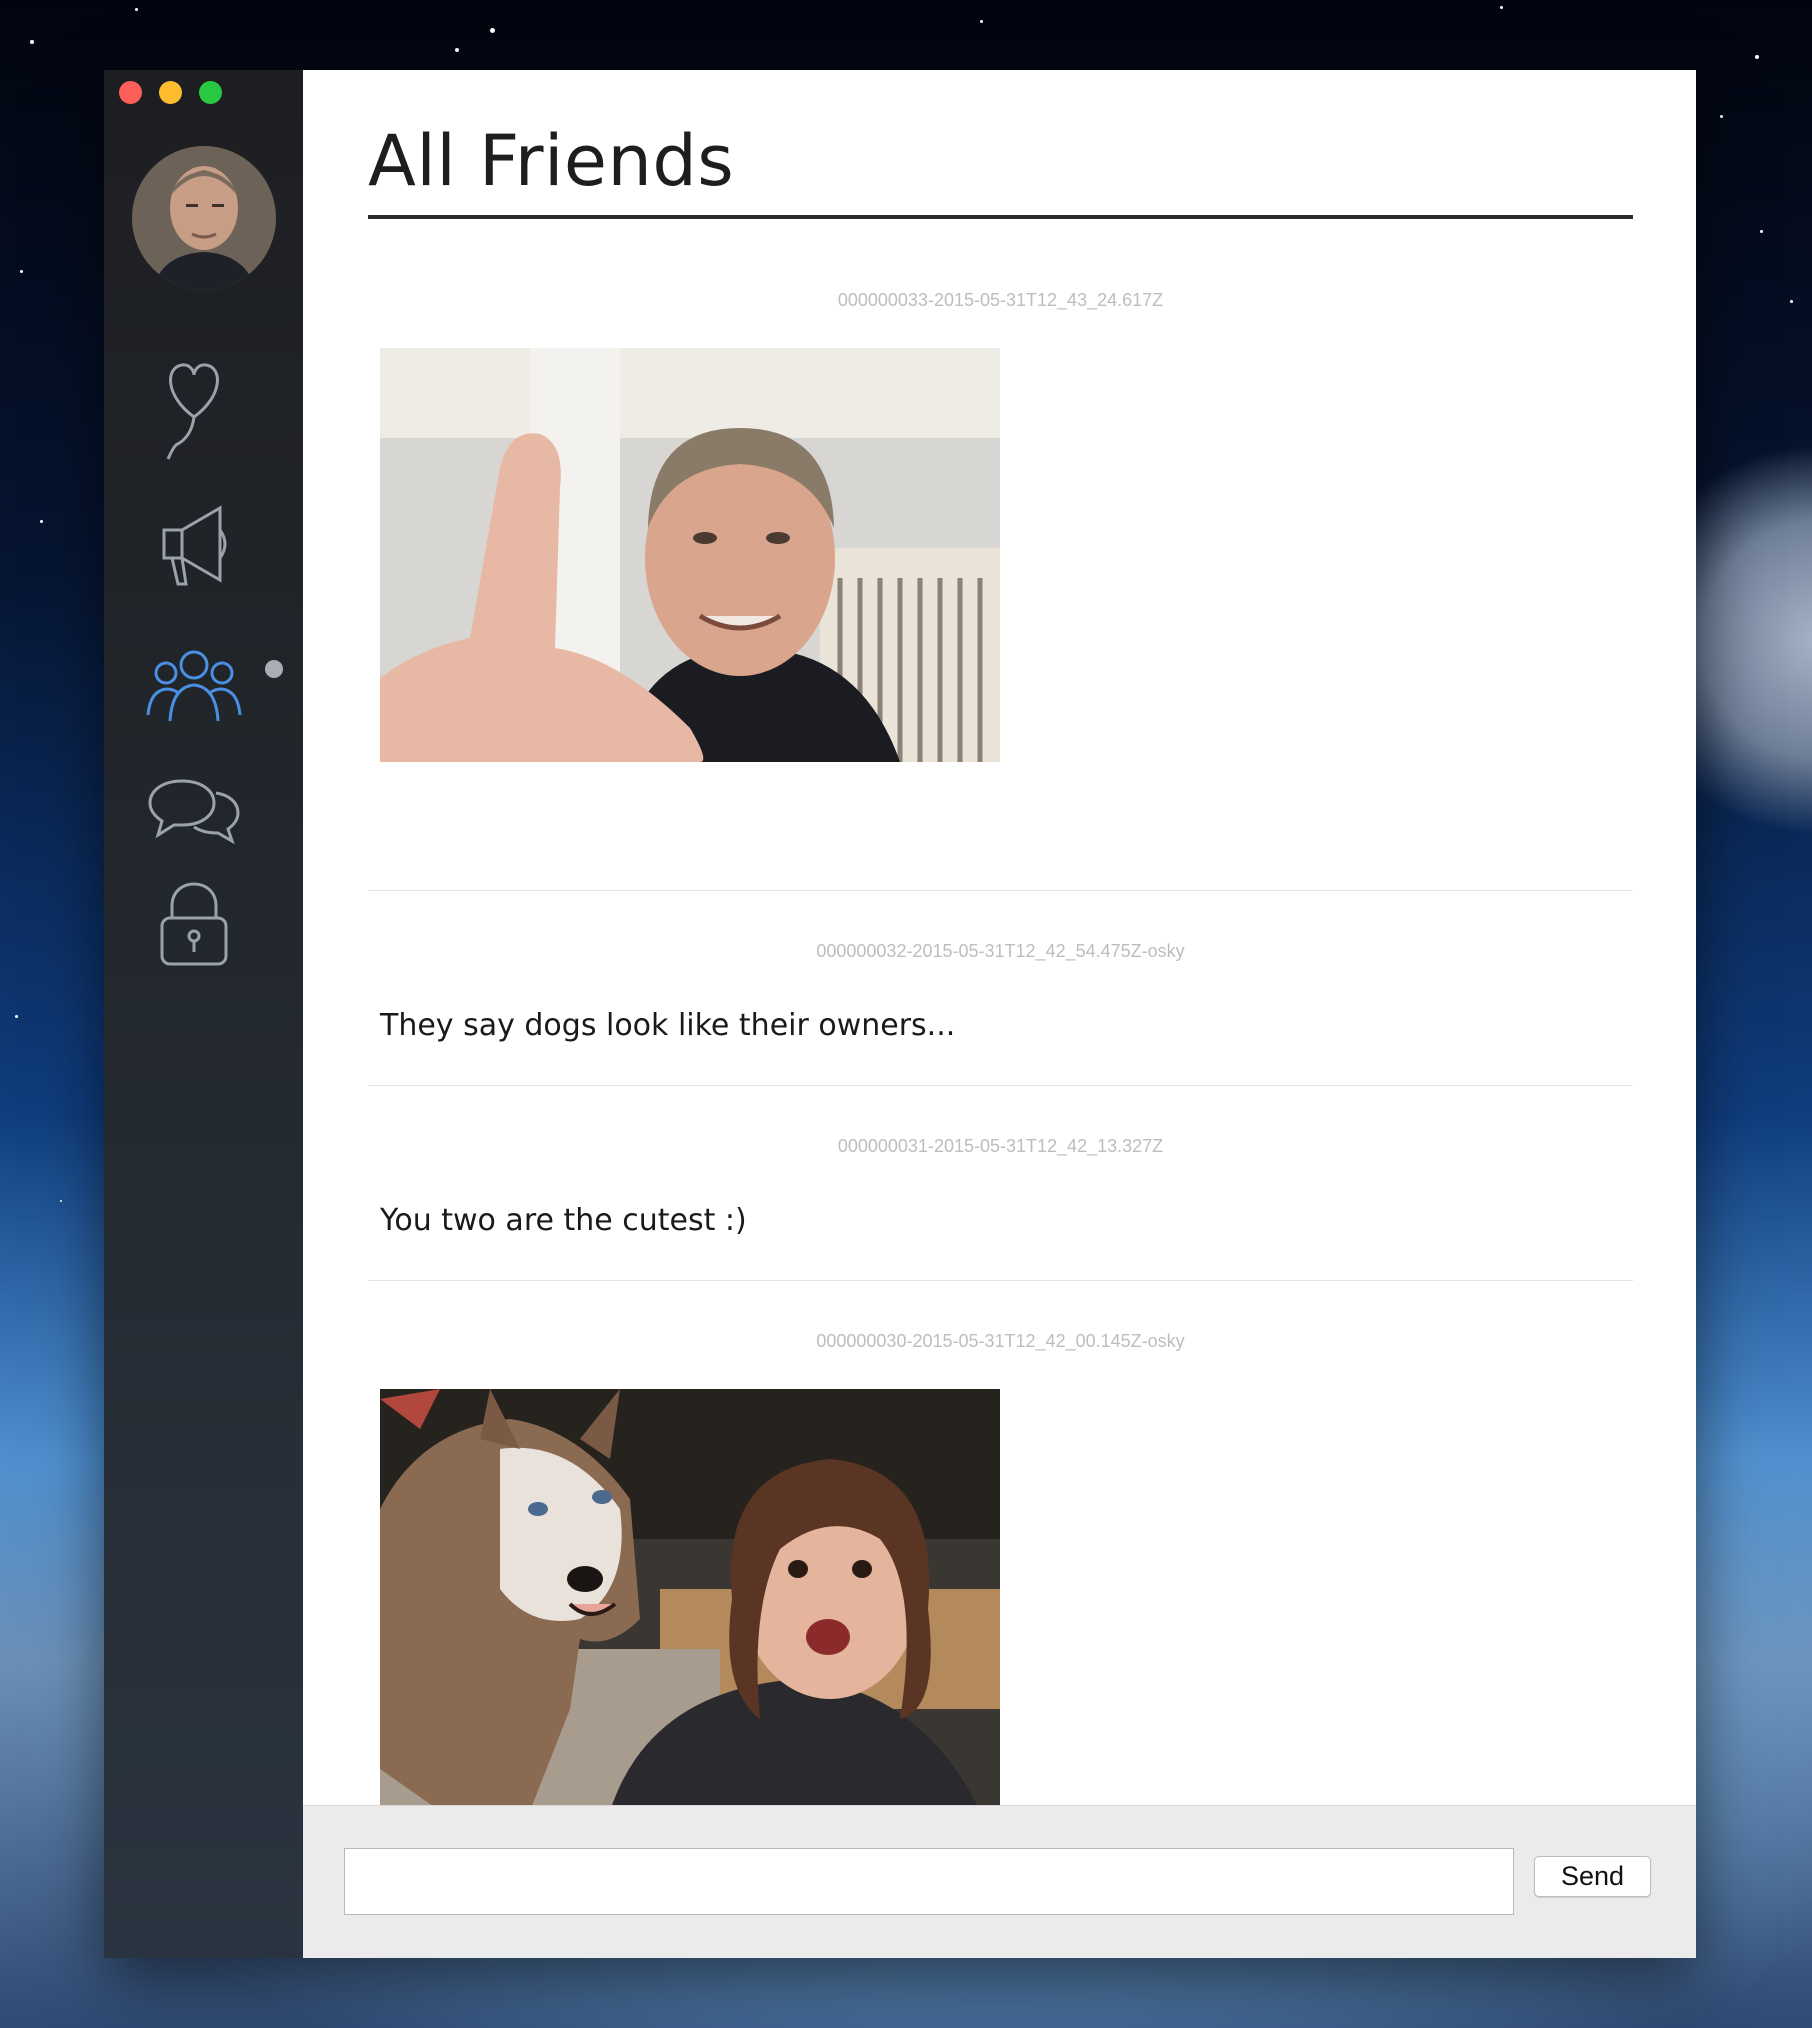 The image size is (1812, 2028). Describe the element at coordinates (690, 555) in the screenshot. I see `photo-man-thumbs-up` at that location.